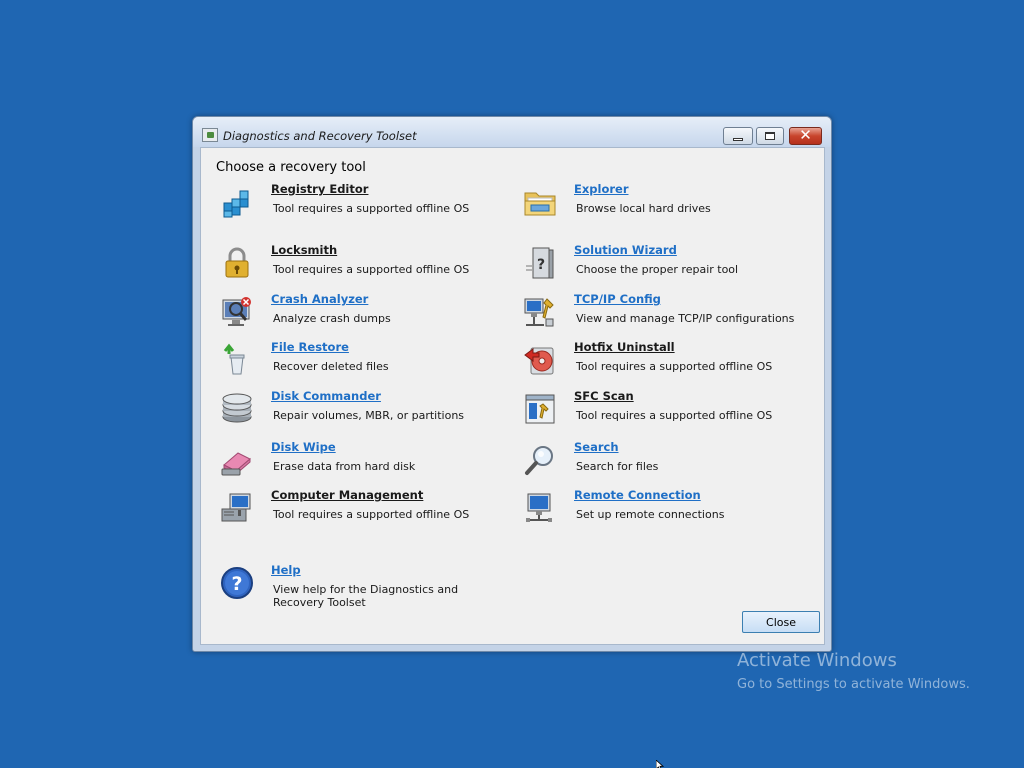  What do you see at coordinates (344, 466) in the screenshot?
I see `disk-wipe-desc: Erase data from hard disk` at bounding box center [344, 466].